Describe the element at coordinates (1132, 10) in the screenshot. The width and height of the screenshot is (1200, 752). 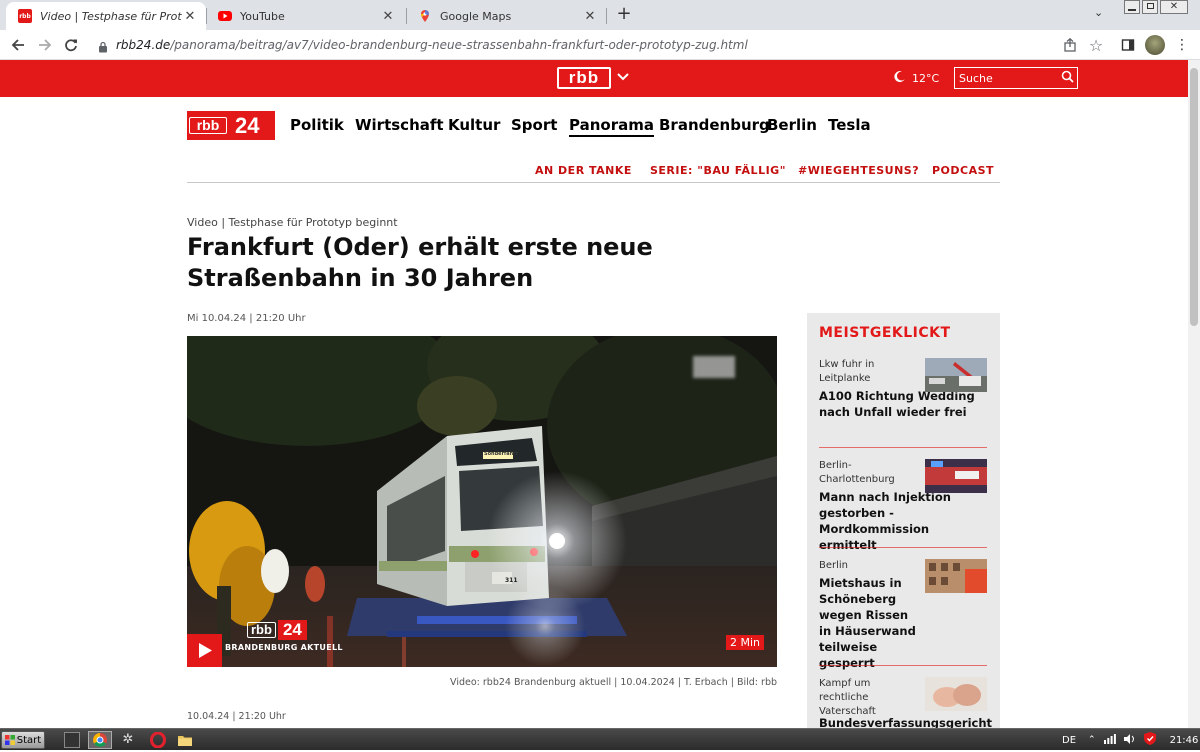
I see `minimize-icon` at that location.